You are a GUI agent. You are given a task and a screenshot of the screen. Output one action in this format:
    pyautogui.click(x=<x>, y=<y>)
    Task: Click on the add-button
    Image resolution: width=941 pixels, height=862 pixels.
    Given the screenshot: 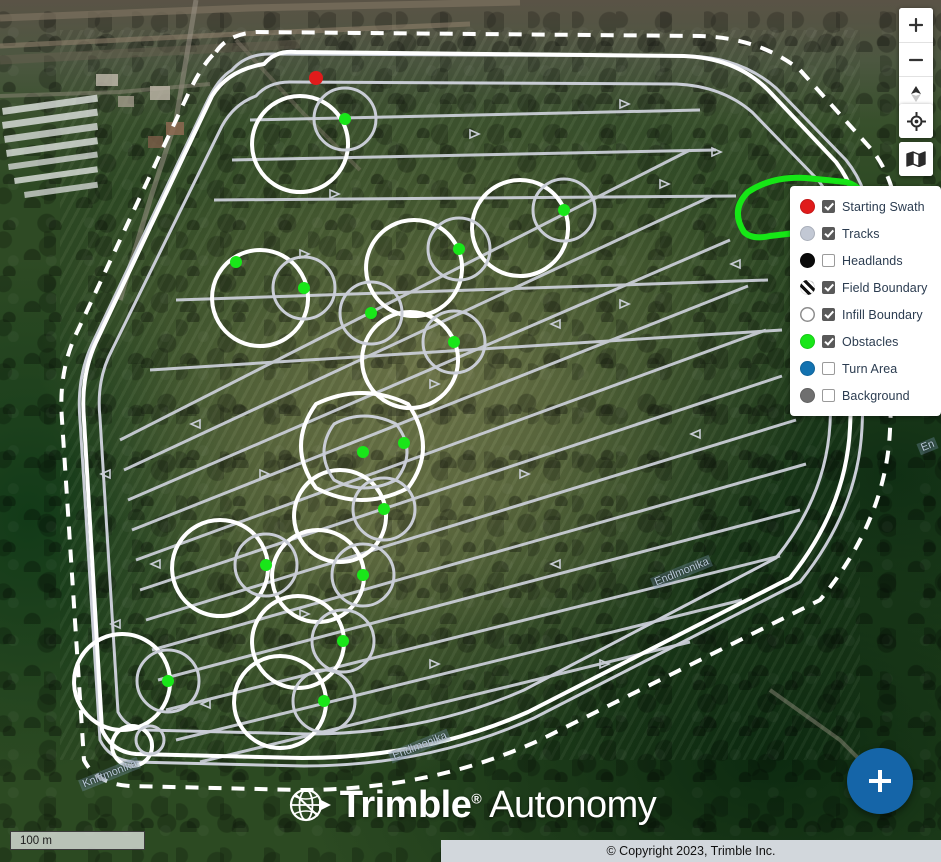 What is the action you would take?
    pyautogui.click(x=880, y=781)
    